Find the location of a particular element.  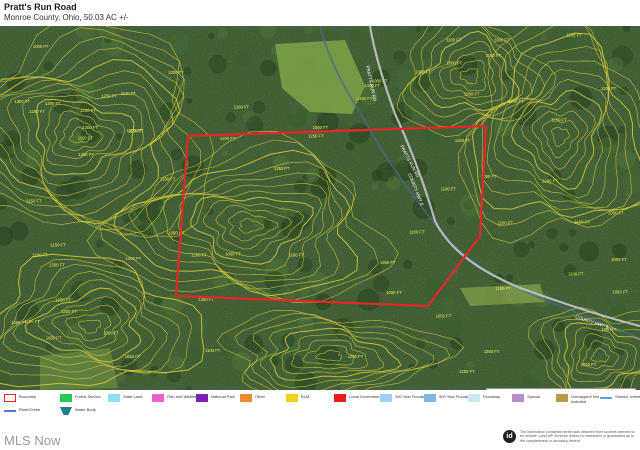

legend-label: Water Body is located at coordinates (85, 409).